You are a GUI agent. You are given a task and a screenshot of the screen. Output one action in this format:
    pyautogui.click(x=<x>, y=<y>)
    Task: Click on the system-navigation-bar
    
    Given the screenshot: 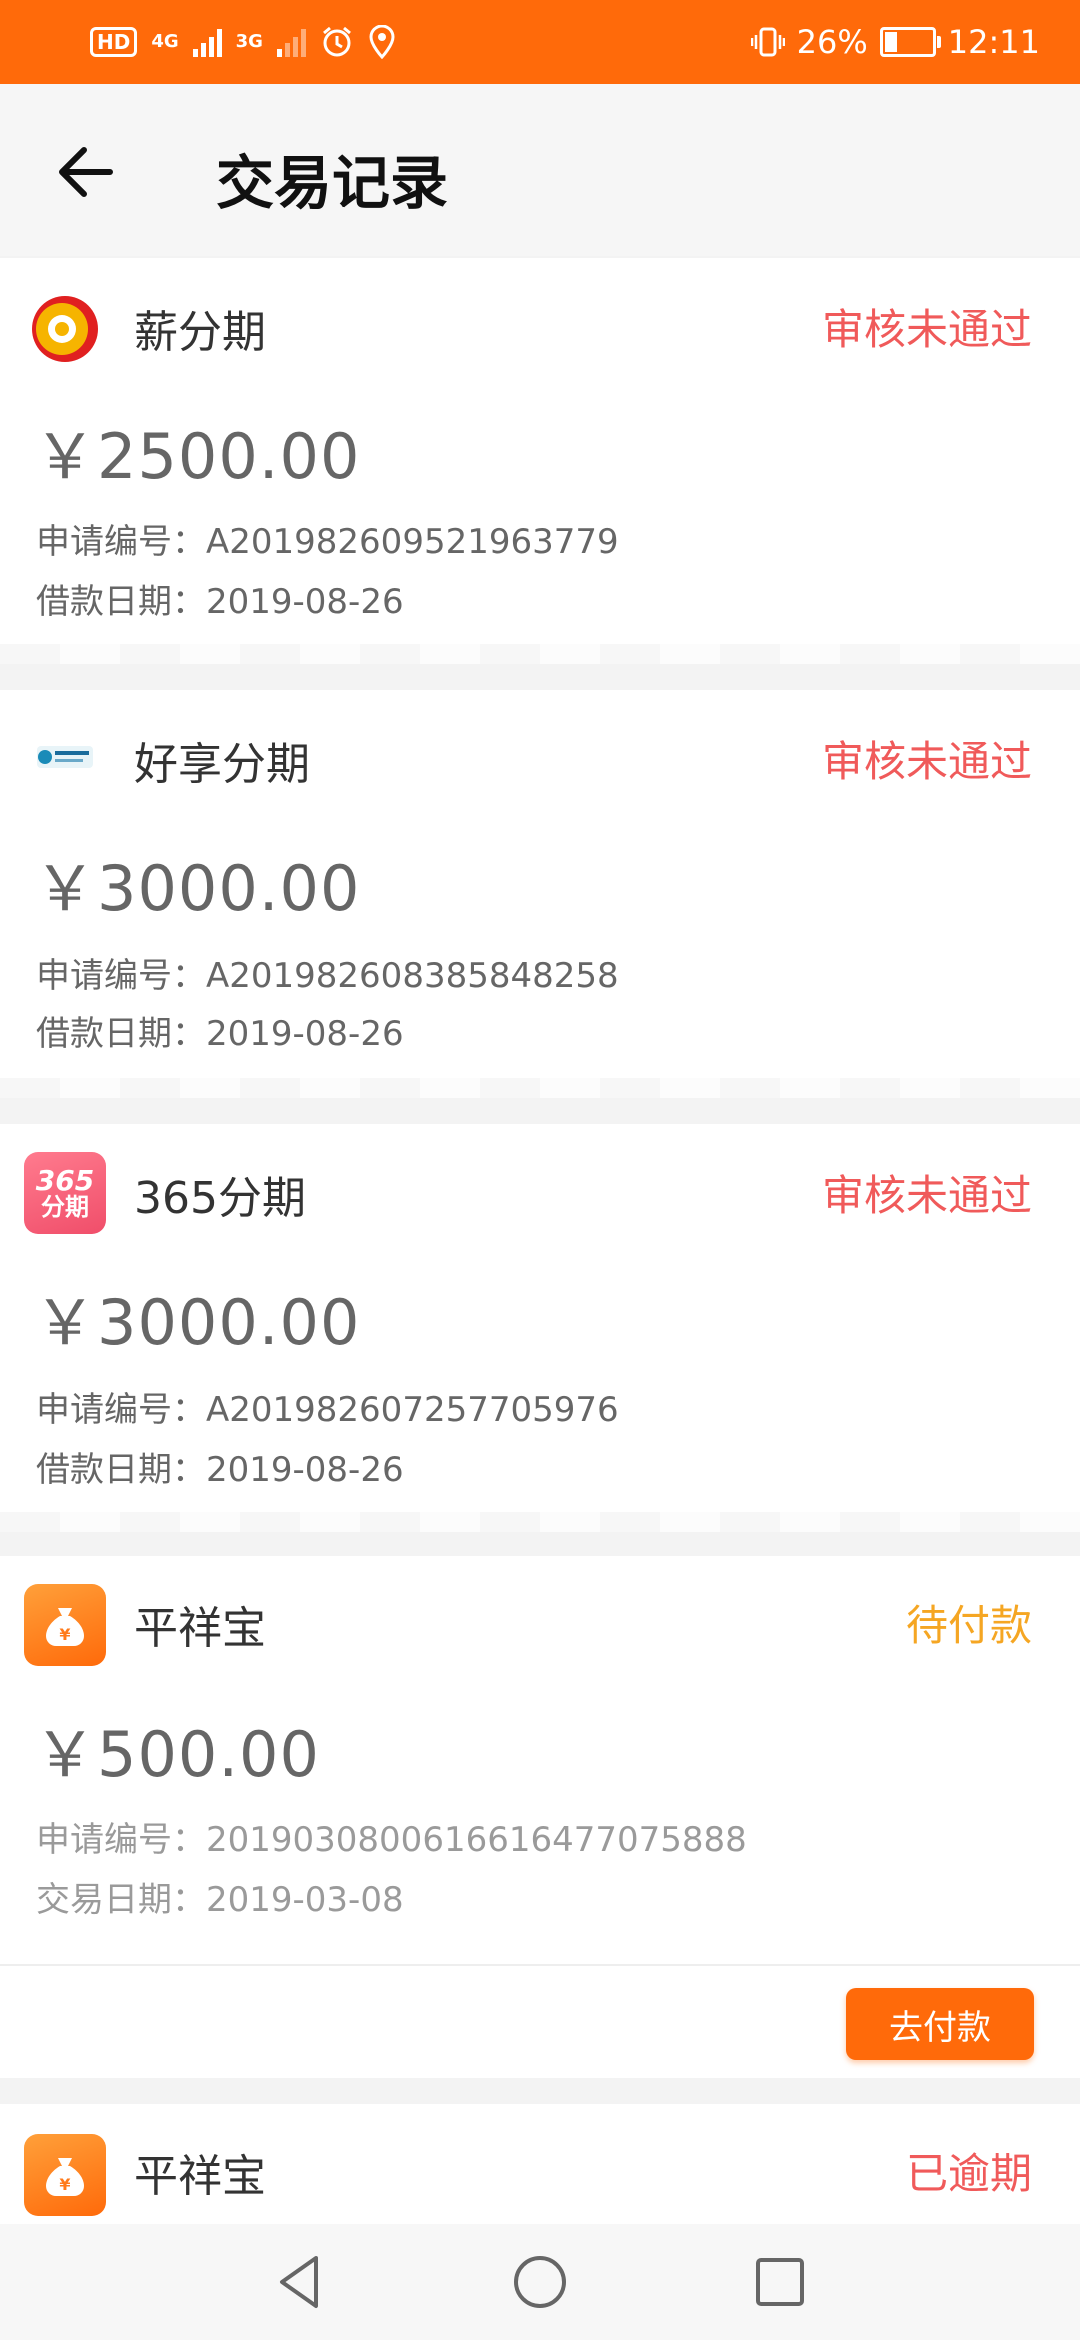 What is the action you would take?
    pyautogui.click(x=540, y=2282)
    